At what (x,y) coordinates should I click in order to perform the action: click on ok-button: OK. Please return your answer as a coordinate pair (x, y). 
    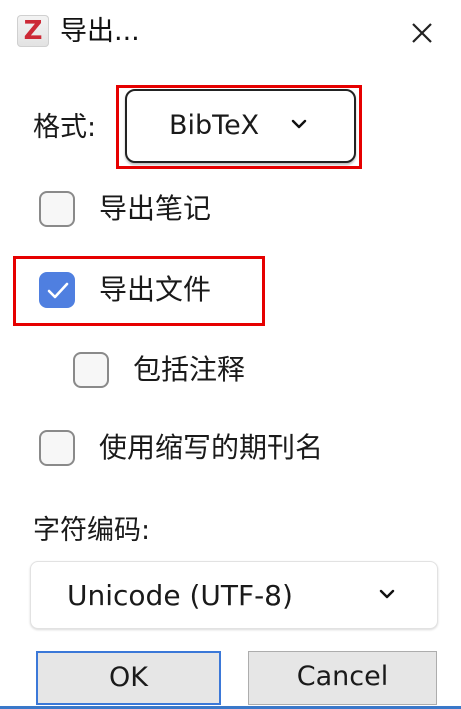
    Looking at the image, I should click on (128, 678).